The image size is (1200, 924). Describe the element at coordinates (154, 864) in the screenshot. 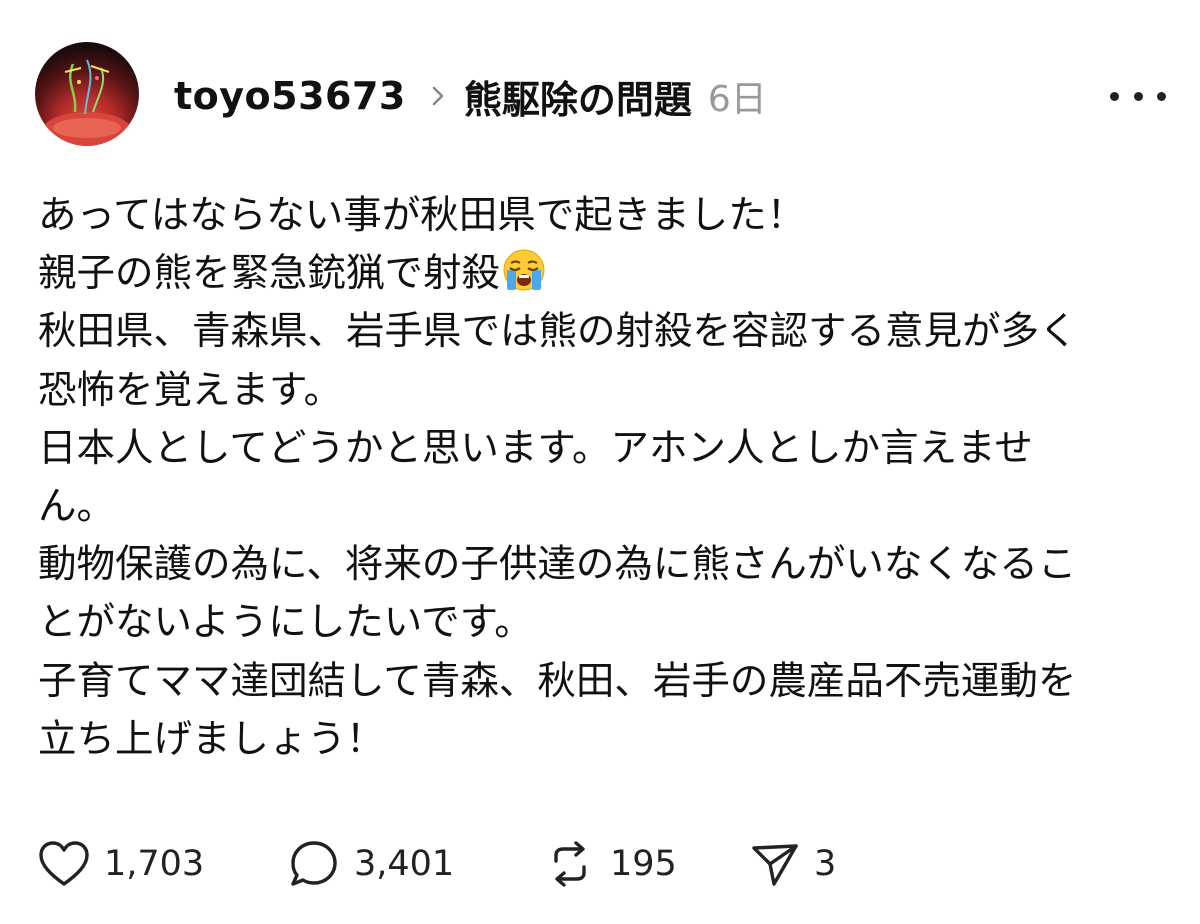

I see `like-count: 1,703` at that location.